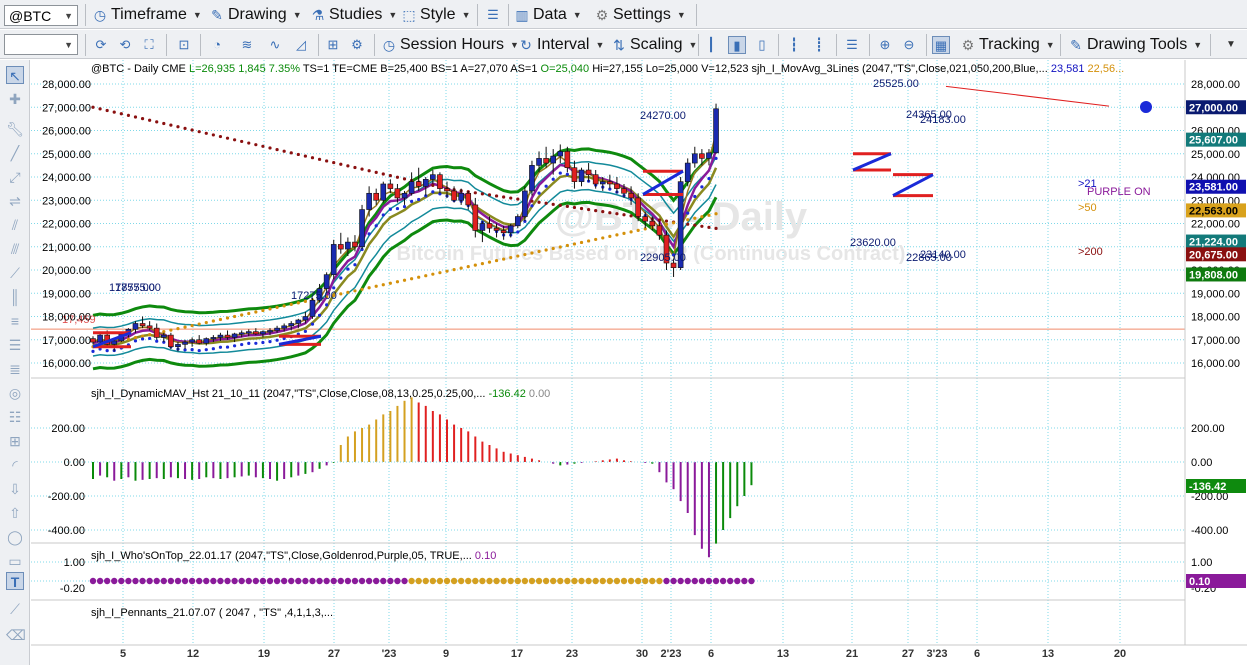  I want to click on arrow-down-icon: ⇩, so click(15, 489).